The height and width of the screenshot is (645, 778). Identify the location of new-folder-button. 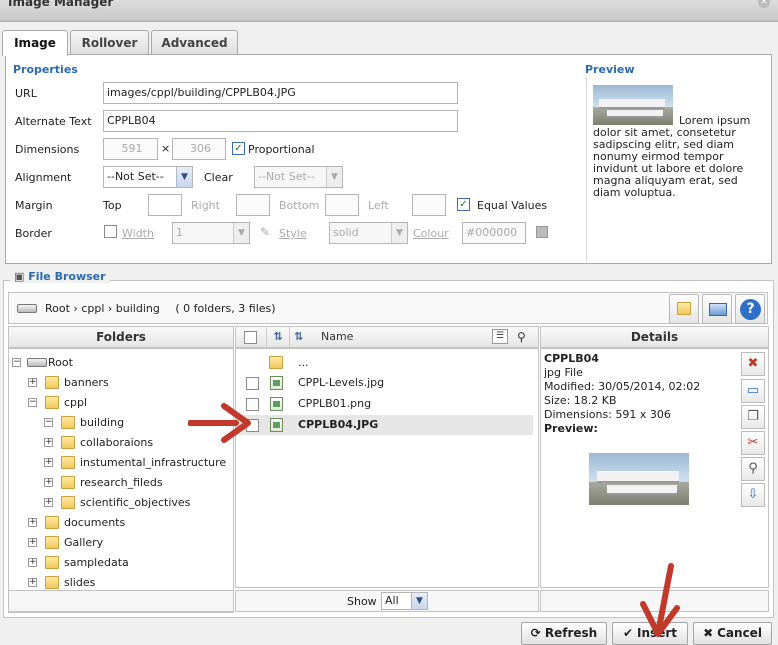
(684, 309).